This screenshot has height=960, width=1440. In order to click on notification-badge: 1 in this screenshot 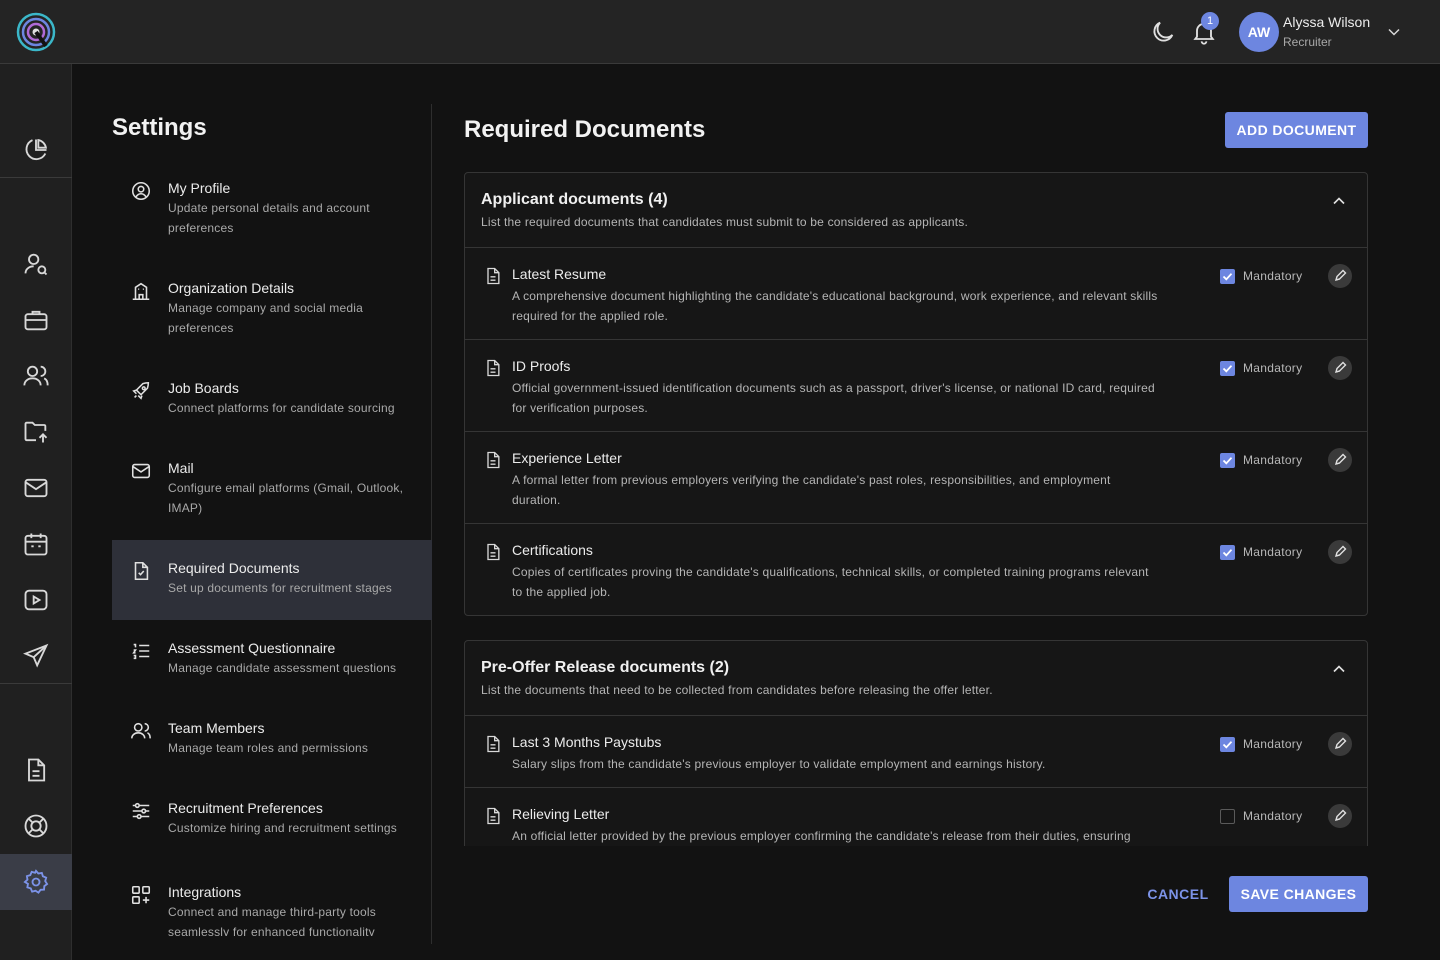, I will do `click(1210, 21)`.